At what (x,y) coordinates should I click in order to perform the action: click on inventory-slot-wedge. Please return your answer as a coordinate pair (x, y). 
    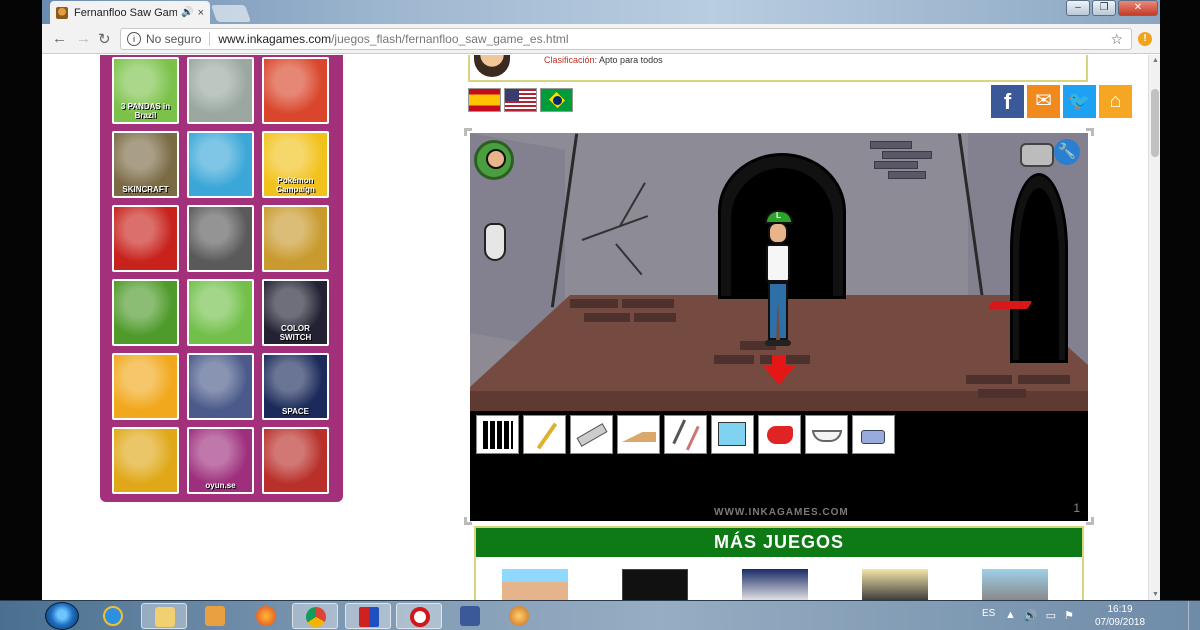
    Looking at the image, I should click on (638, 434).